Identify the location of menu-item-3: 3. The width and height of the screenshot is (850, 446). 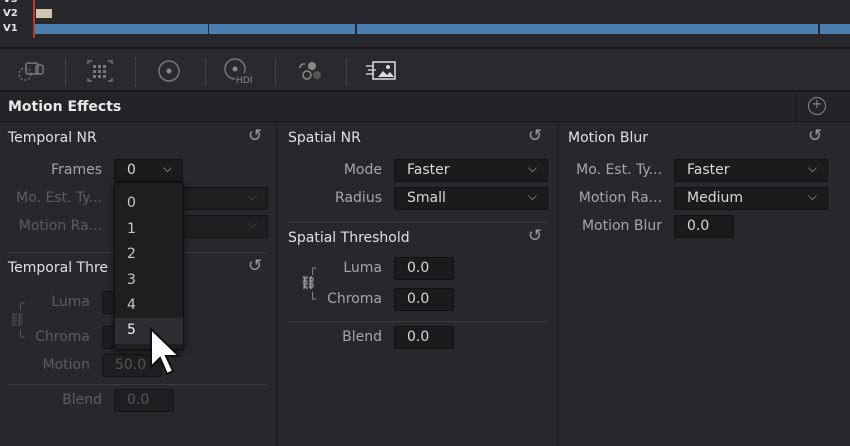
(149, 281).